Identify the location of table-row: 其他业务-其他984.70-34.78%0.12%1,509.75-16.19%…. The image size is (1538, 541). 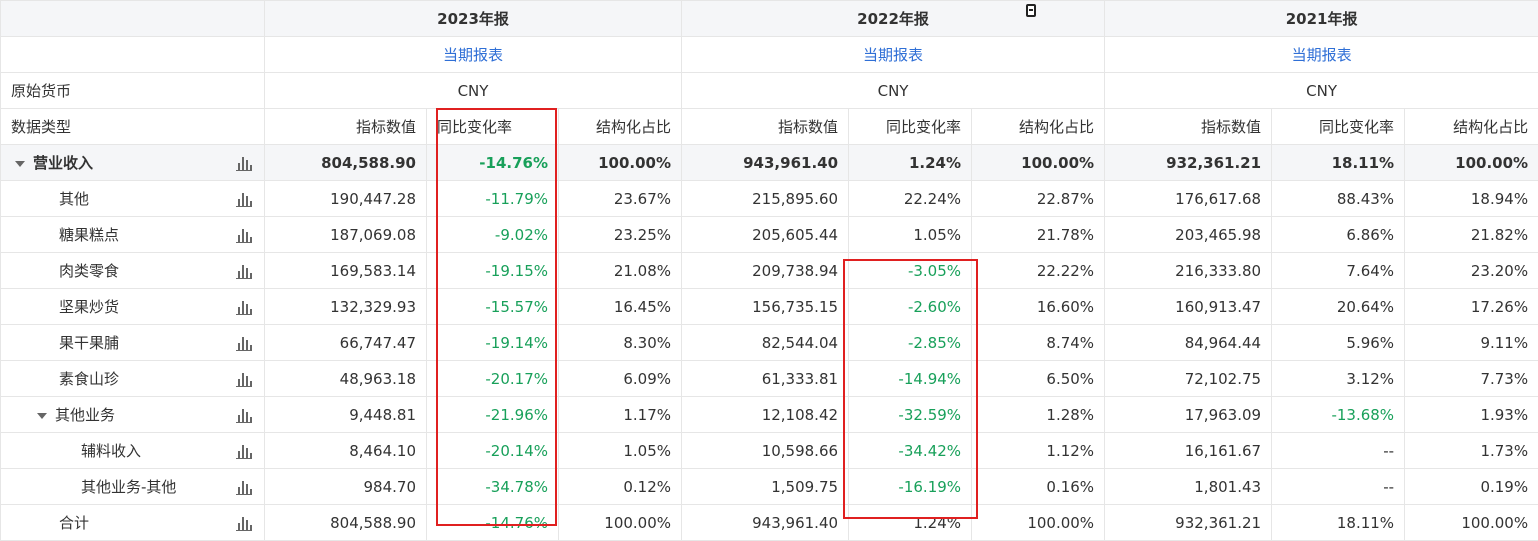
(769, 487).